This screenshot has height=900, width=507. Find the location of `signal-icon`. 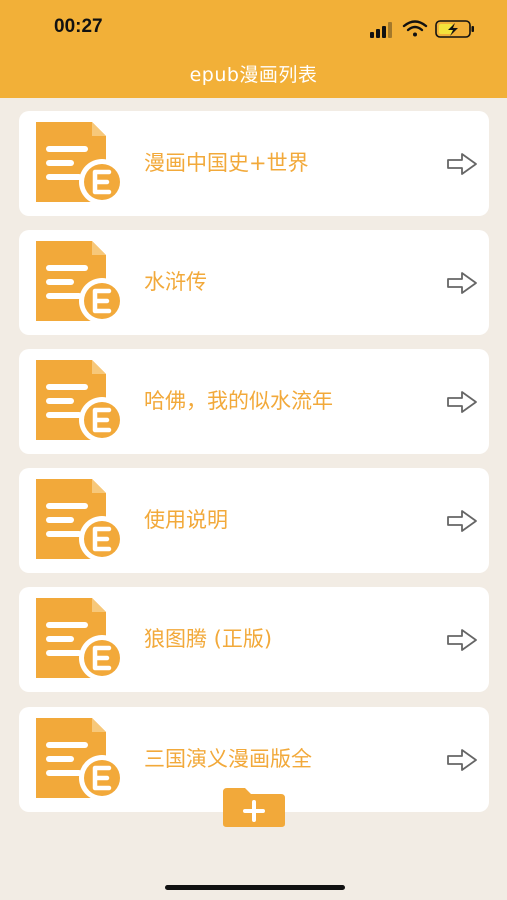

signal-icon is located at coordinates (381, 30).